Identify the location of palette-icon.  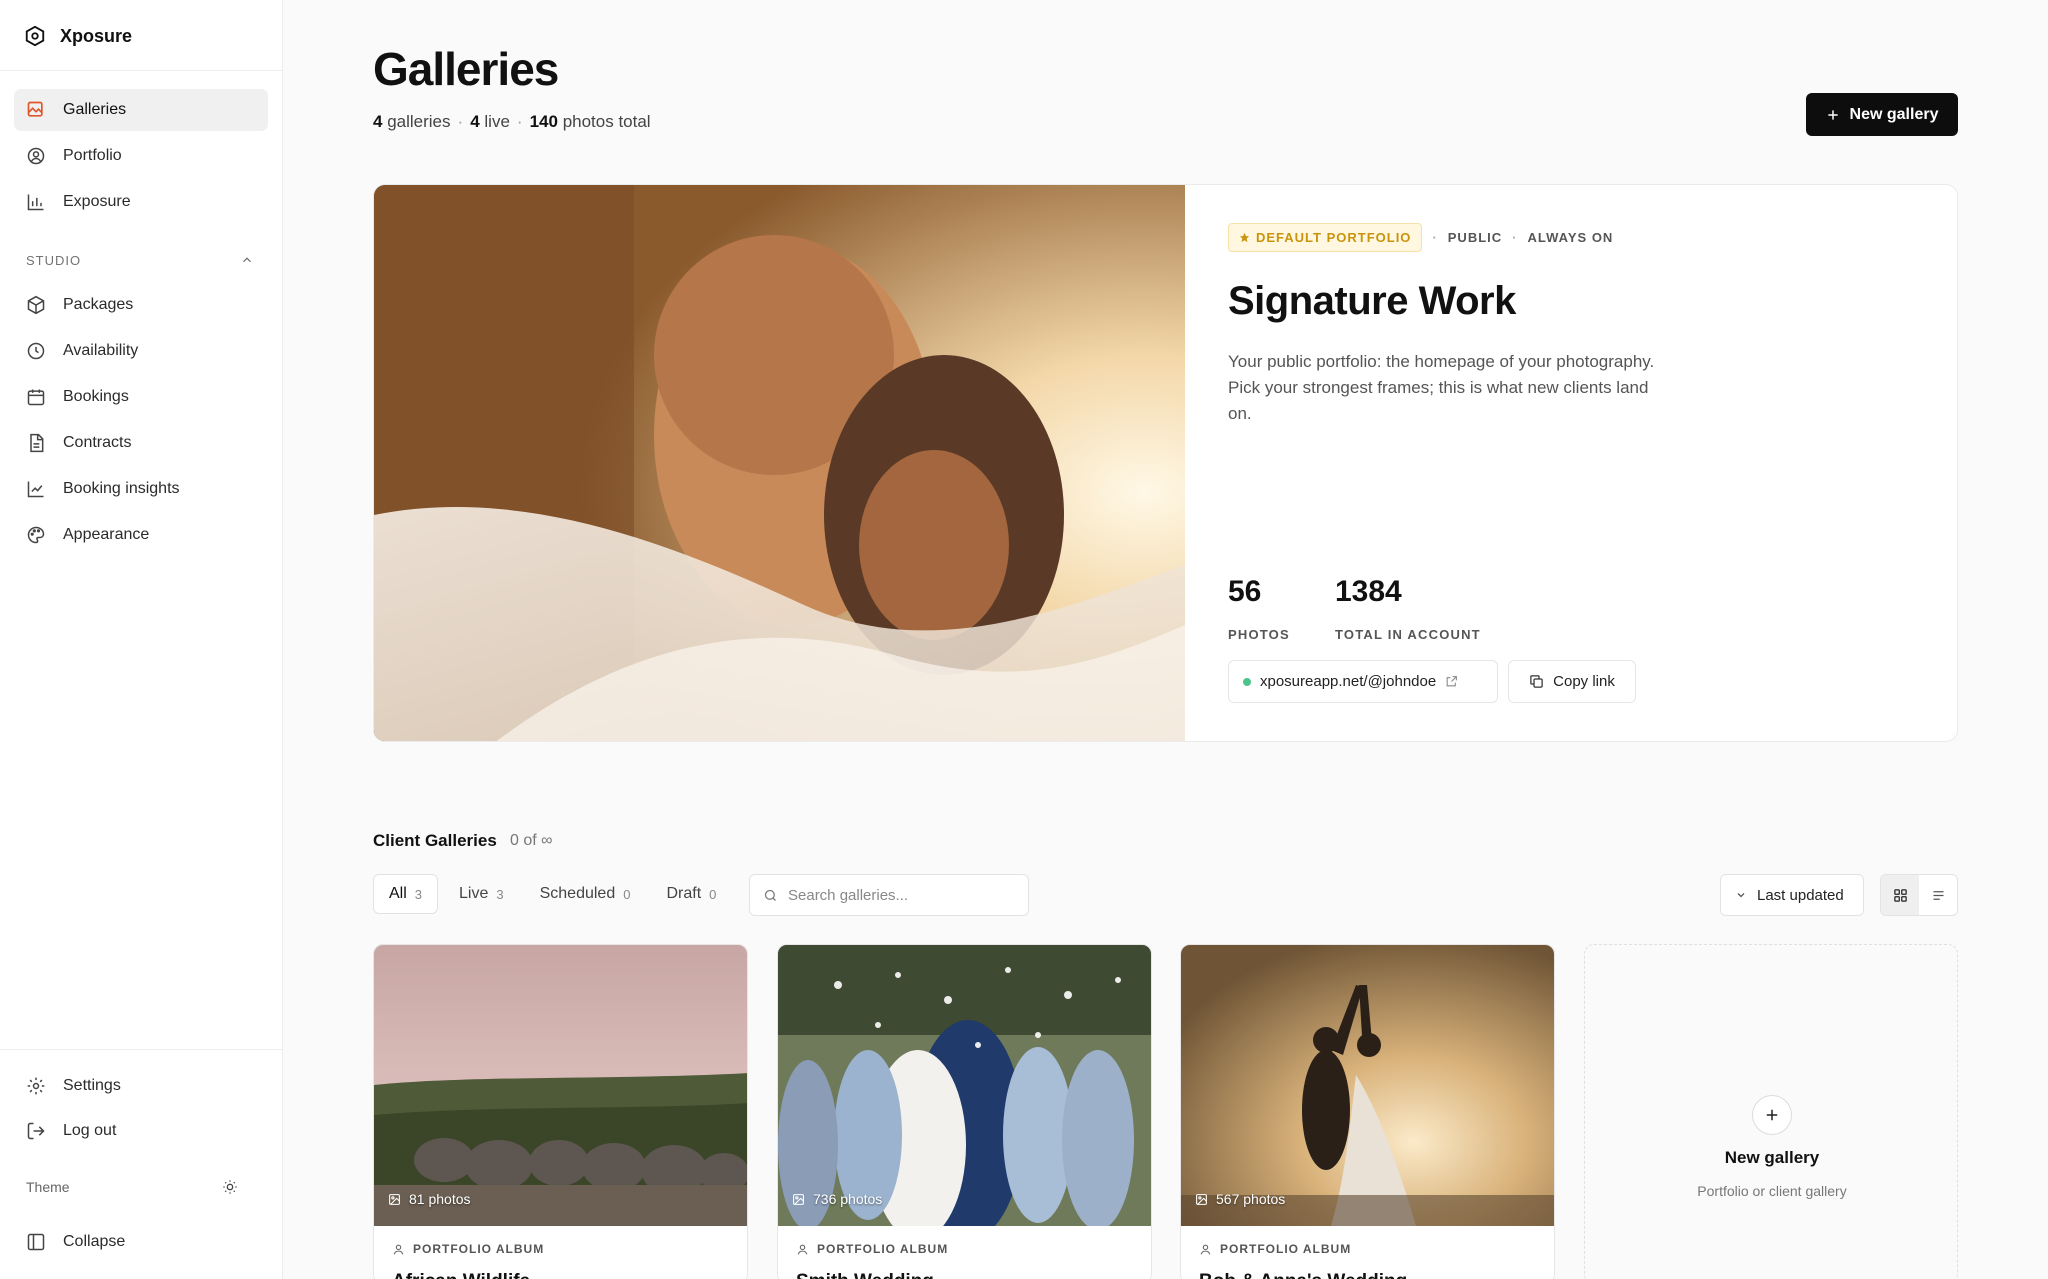
(36, 535).